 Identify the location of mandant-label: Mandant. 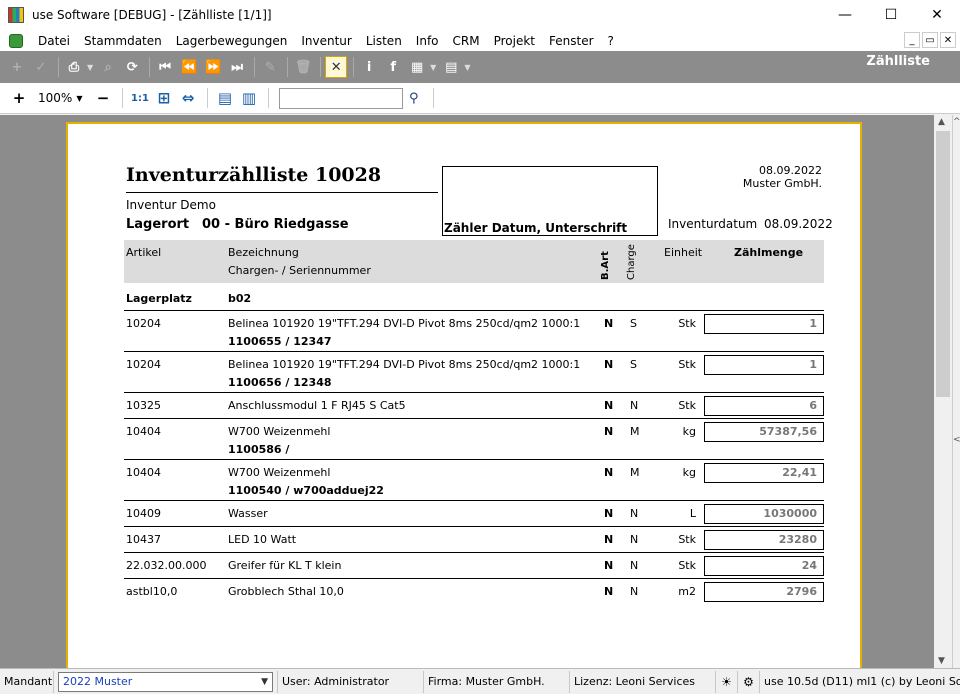
(27, 681).